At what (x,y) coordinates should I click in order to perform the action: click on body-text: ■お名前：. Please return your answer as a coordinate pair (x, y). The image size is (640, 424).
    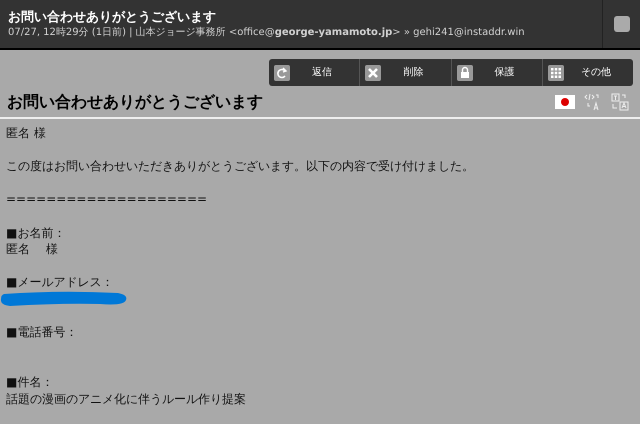
    Looking at the image, I should click on (36, 233).